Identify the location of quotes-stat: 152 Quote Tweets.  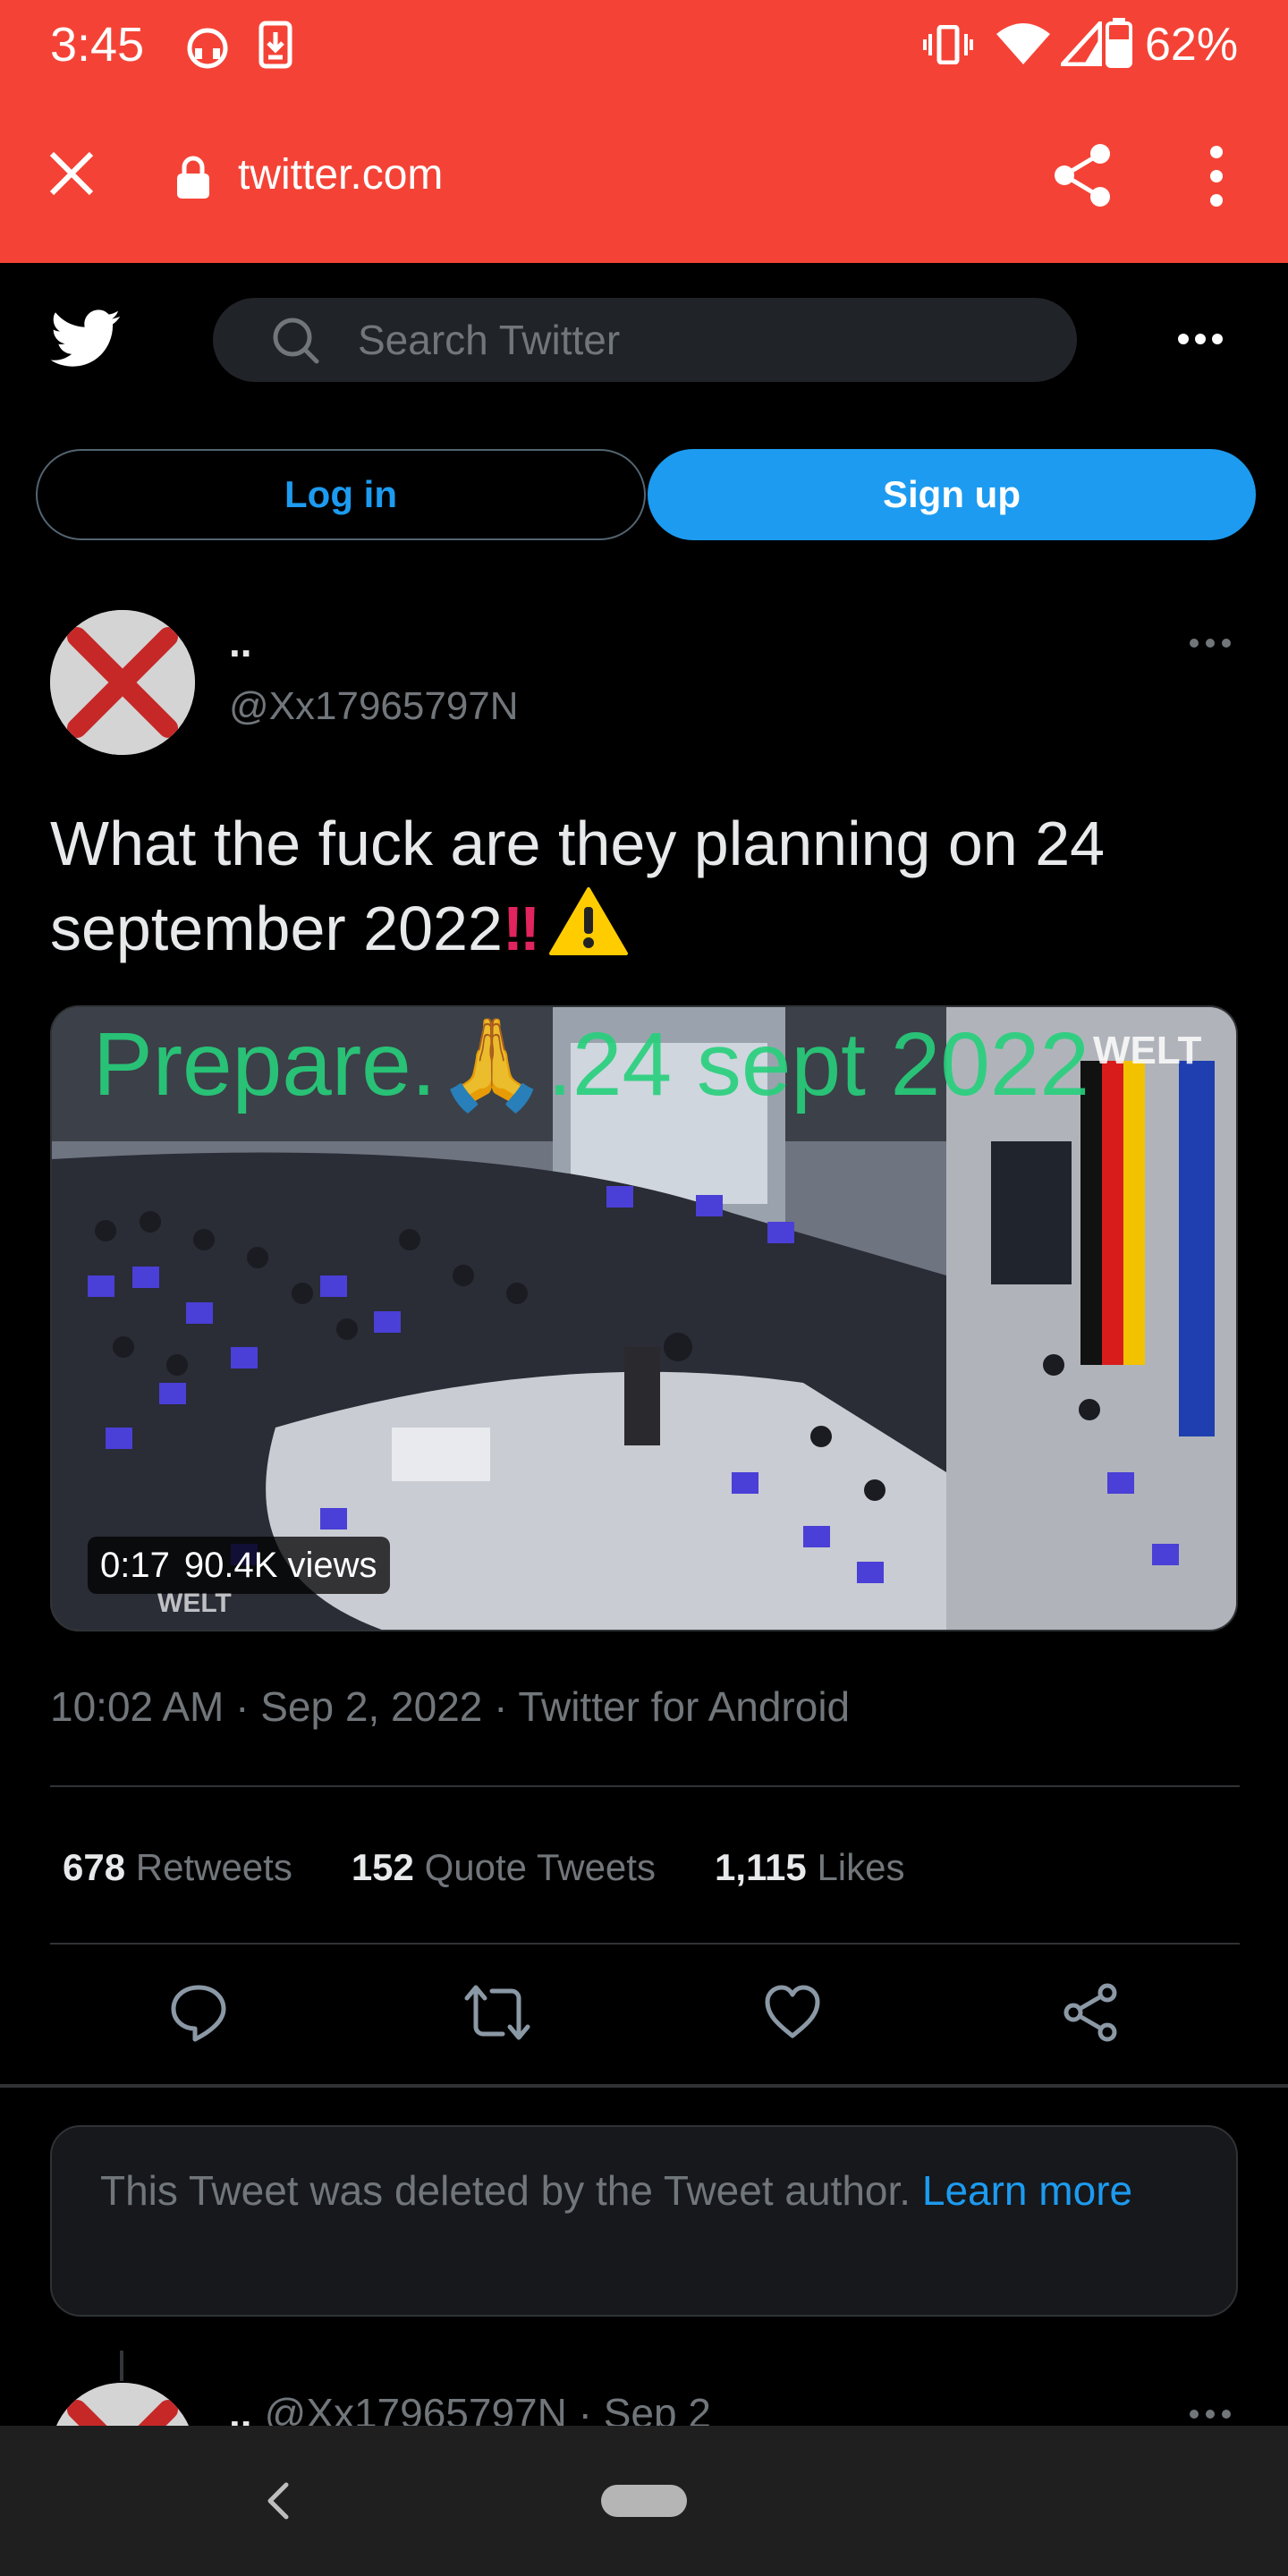
(504, 1867).